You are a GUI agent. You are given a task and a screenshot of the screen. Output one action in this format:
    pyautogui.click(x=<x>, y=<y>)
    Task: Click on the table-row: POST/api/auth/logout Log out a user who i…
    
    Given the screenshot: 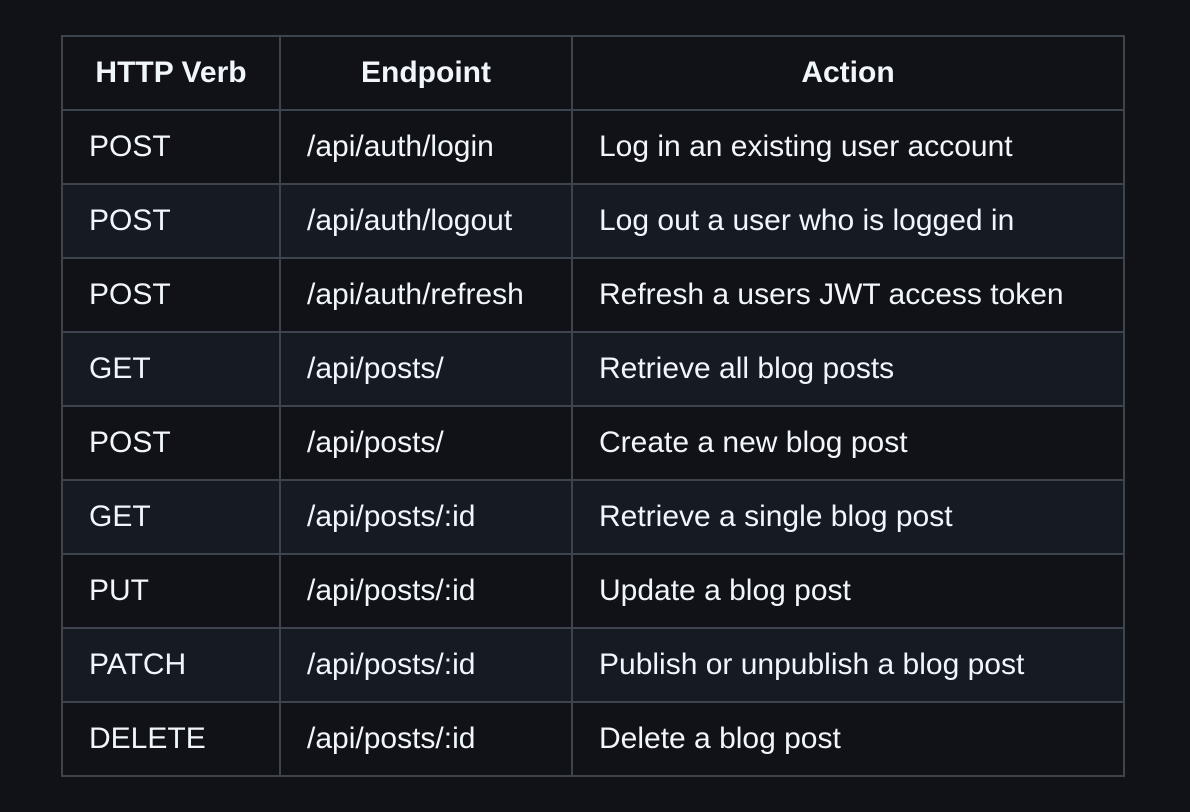 What is the action you would take?
    pyautogui.click(x=593, y=221)
    